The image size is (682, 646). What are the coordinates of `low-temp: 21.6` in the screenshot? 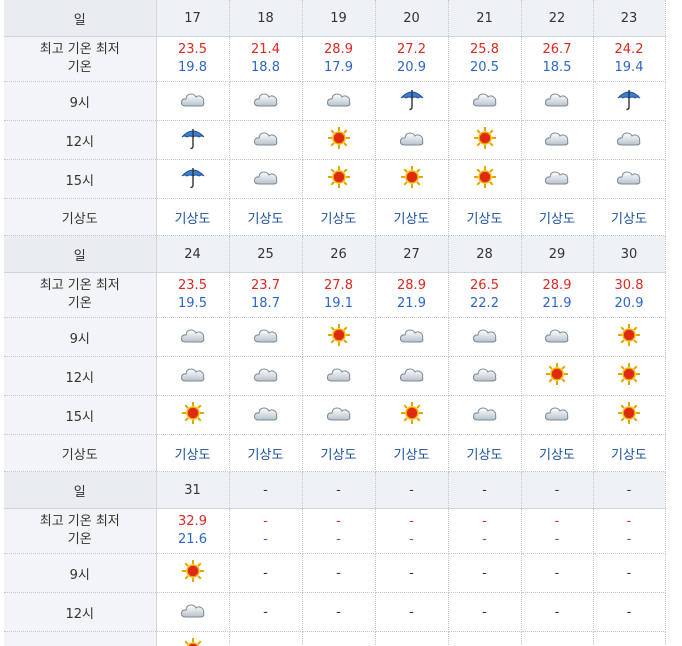 It's located at (192, 539).